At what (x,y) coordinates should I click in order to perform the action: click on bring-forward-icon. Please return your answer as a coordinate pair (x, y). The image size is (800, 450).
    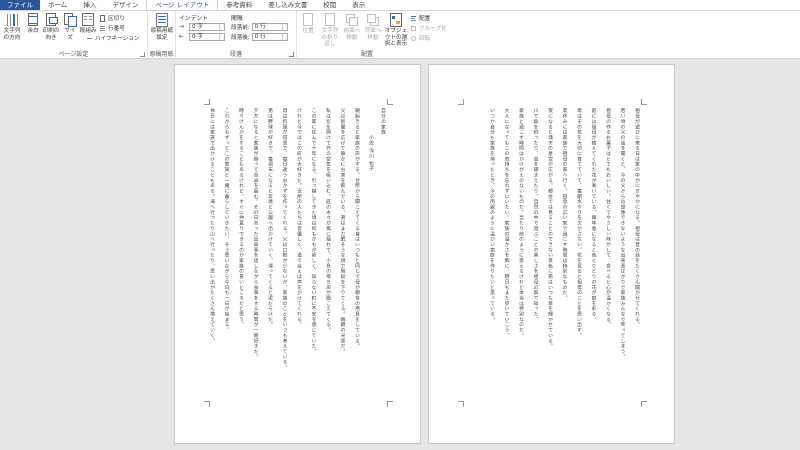
    Looking at the image, I should click on (352, 20).